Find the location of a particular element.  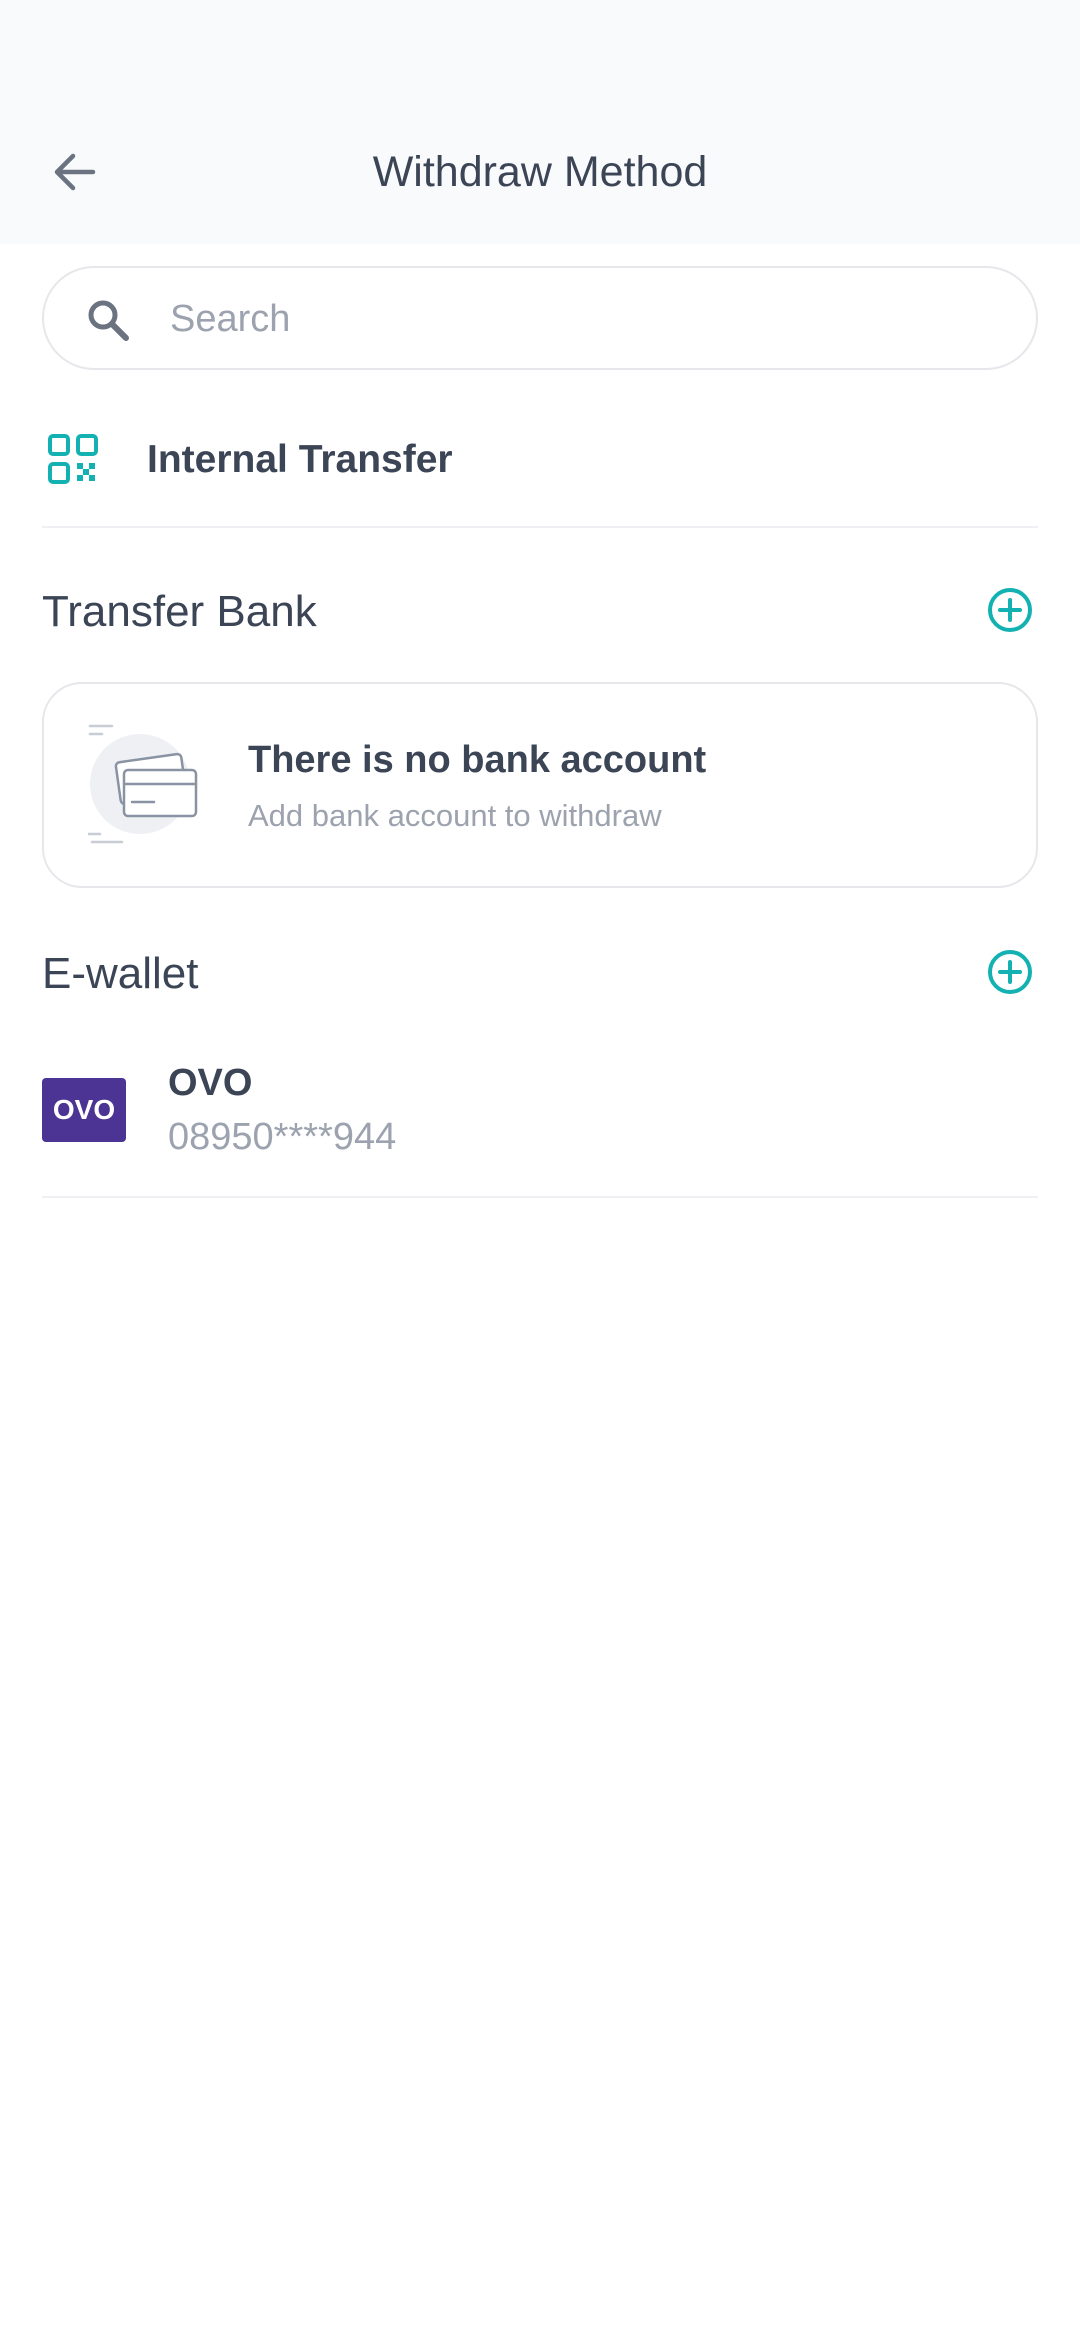

transfer-bank-title: Transfer Bank is located at coordinates (179, 611).